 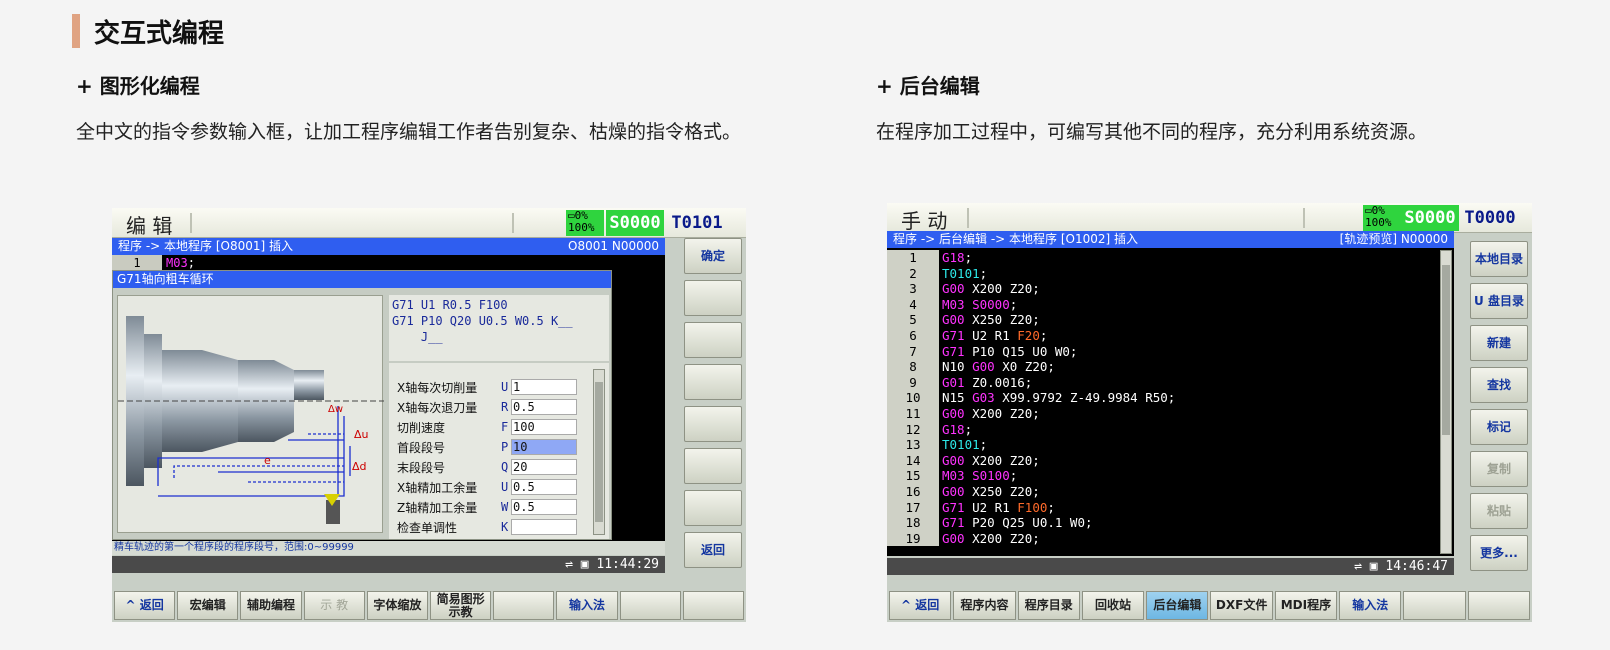 I want to click on param-input: 10, so click(x=544, y=447).